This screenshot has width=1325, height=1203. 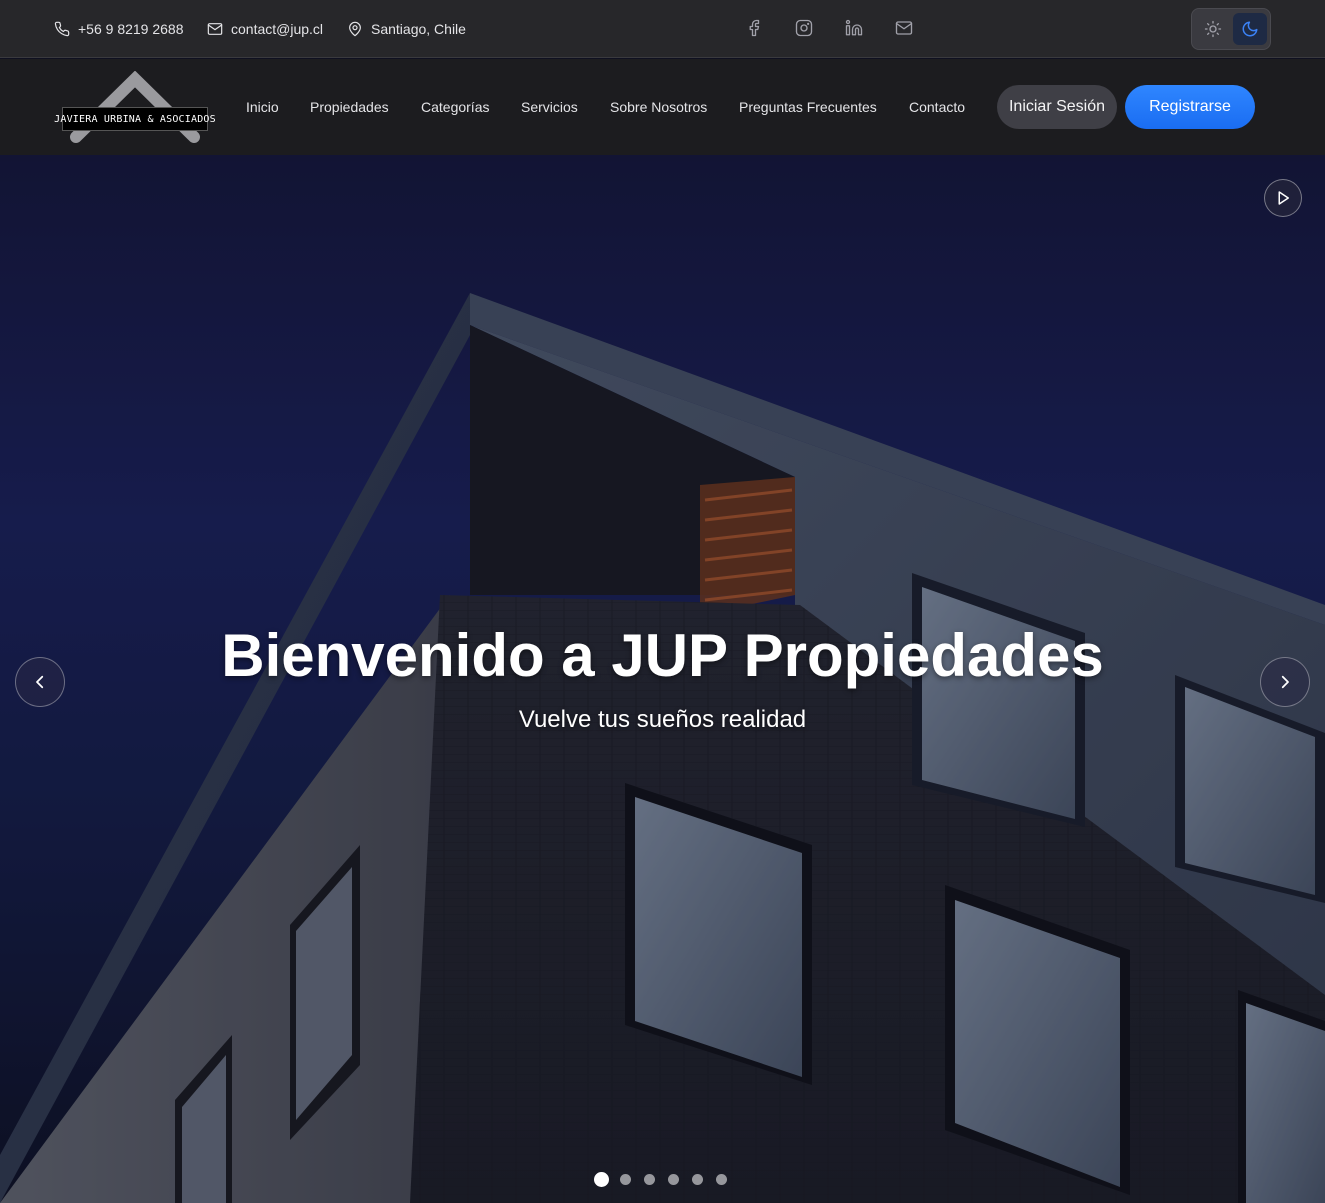 I want to click on nav-link-inicio: Inicio, so click(x=262, y=107).